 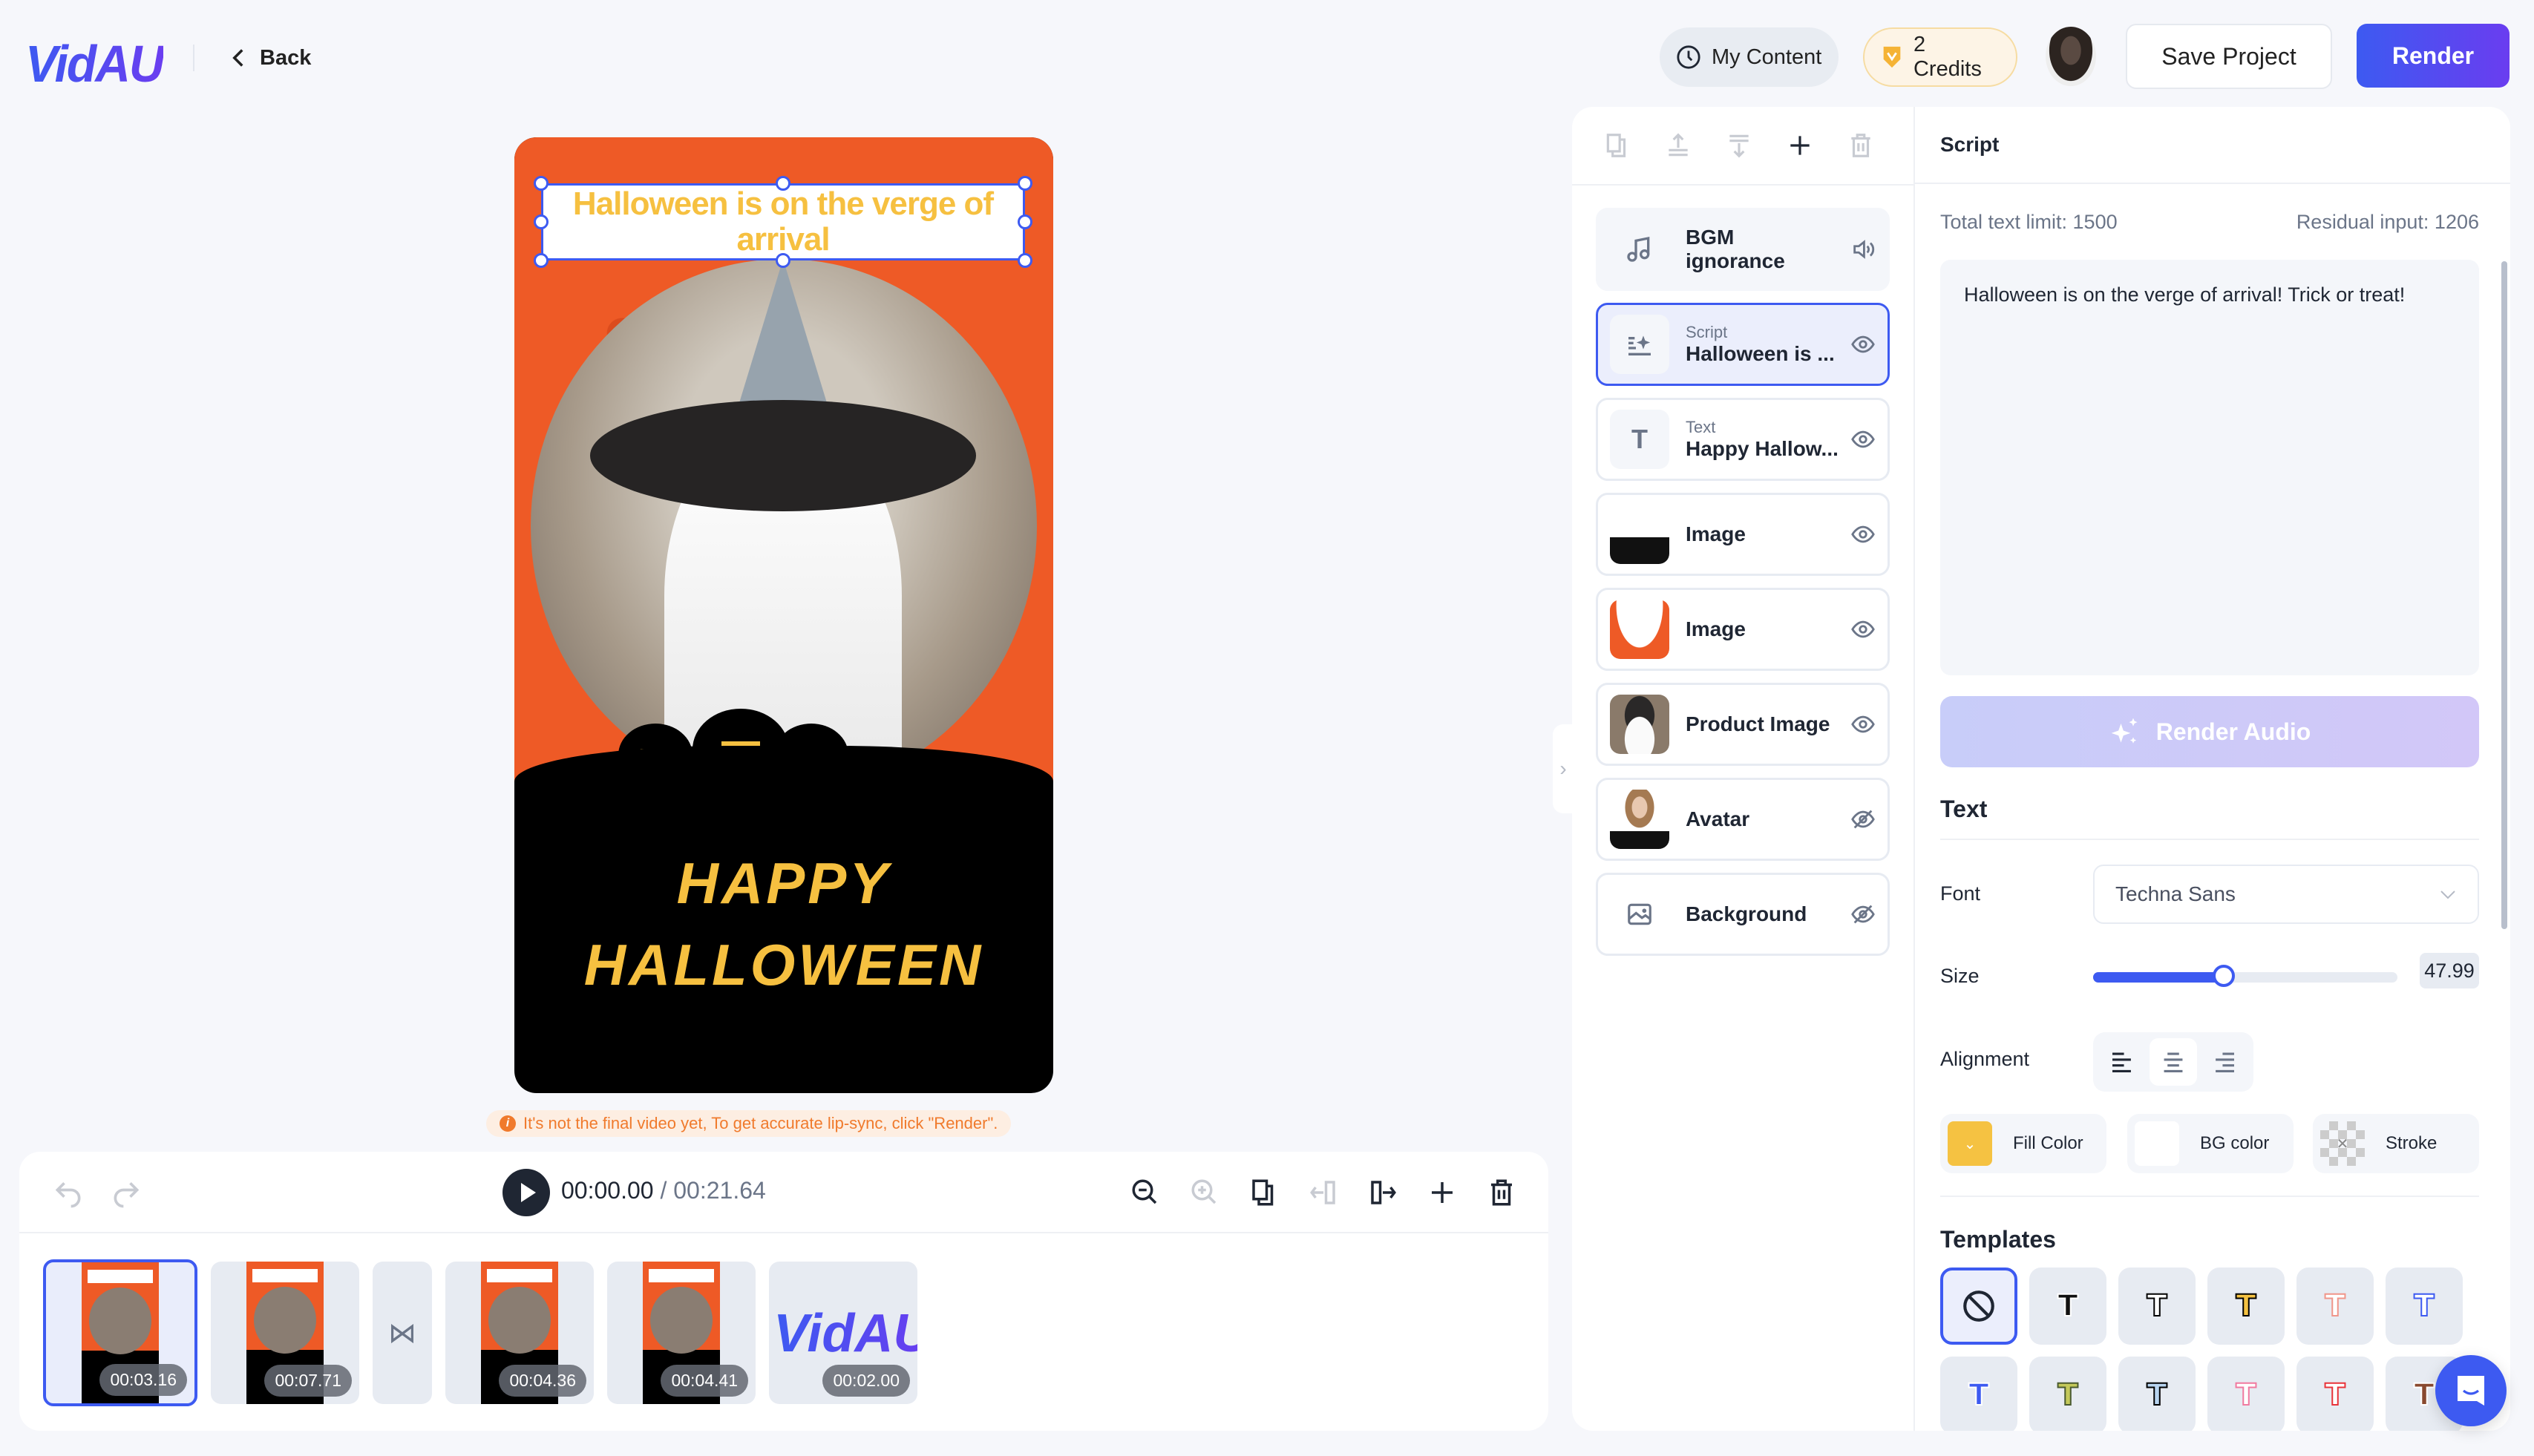 What do you see at coordinates (783, 260) in the screenshot?
I see `resize-handle-bm` at bounding box center [783, 260].